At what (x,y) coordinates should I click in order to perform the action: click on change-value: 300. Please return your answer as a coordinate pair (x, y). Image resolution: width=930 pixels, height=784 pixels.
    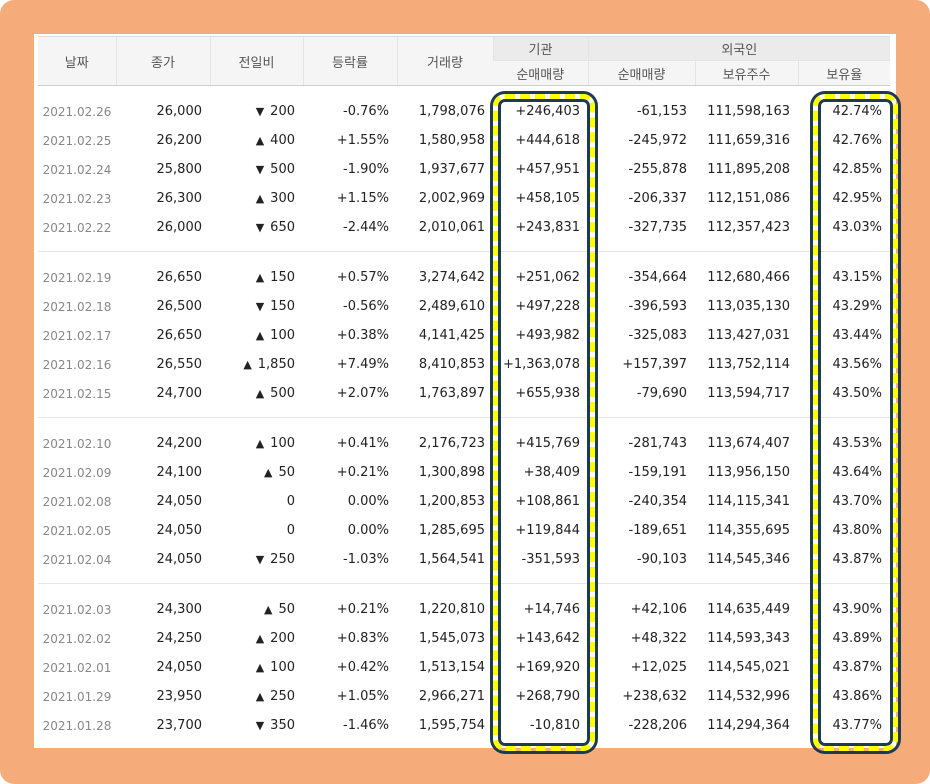
    Looking at the image, I should click on (282, 198).